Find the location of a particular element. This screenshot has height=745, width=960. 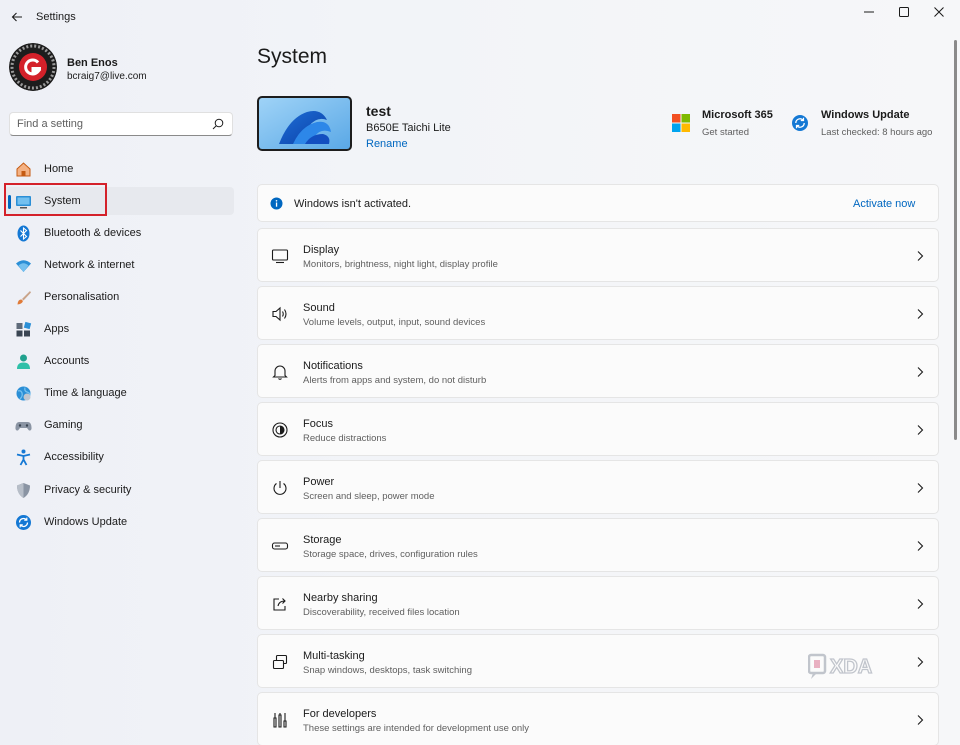

settings-row-focus: Focus Reduce distractions is located at coordinates (598, 429).